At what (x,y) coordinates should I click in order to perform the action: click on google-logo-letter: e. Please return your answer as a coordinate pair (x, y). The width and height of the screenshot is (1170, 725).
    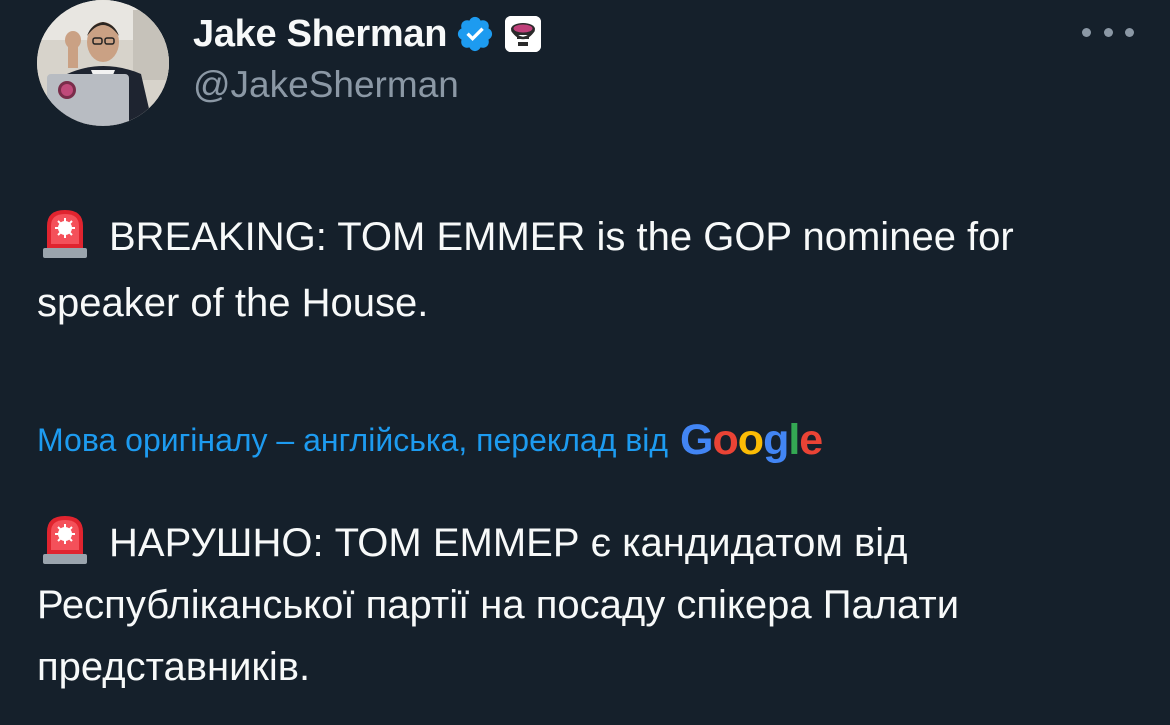
    Looking at the image, I should click on (811, 439).